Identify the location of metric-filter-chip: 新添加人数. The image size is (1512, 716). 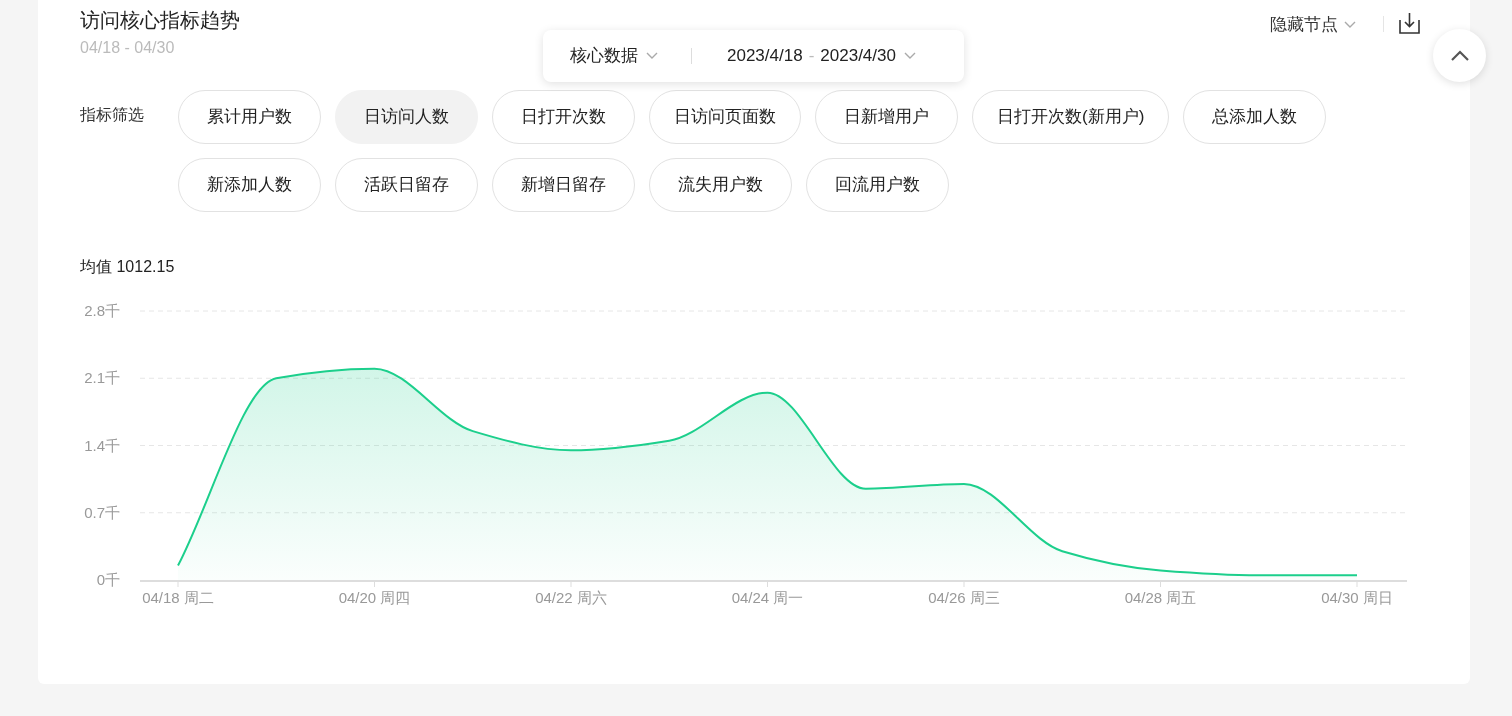
(249, 185).